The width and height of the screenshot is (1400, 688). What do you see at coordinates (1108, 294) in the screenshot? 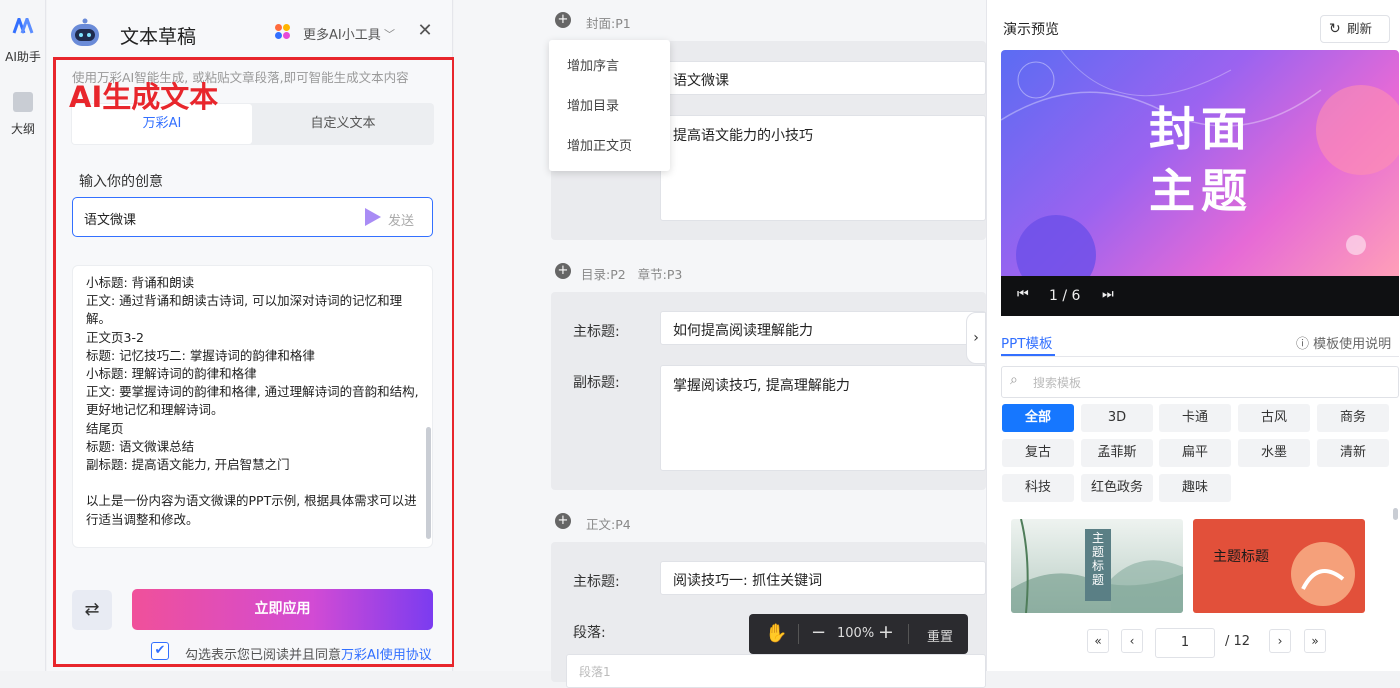
I see `next-slide-icon: ⏭` at bounding box center [1108, 294].